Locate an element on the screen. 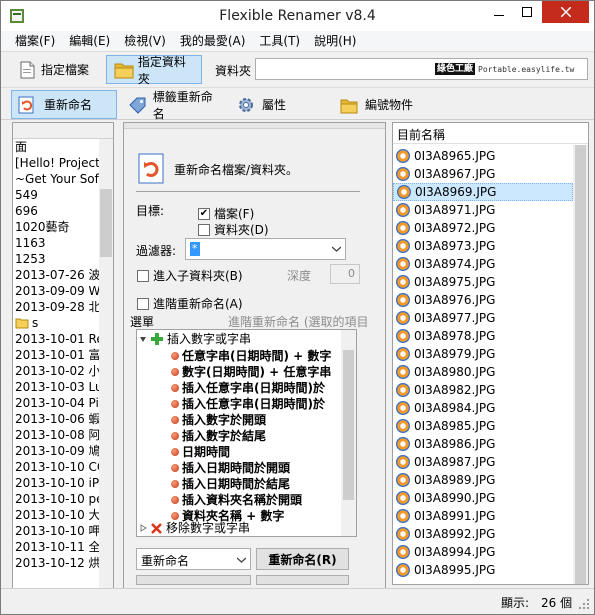 Image resolution: width=595 pixels, height=615 pixels. file-row: 0I3A8969.JPG is located at coordinates (483, 192).